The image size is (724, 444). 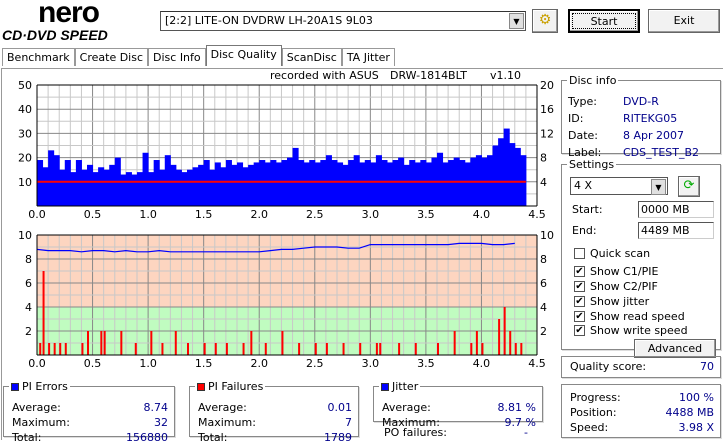 I want to click on quality-score-label: Quality score:, so click(x=608, y=366).